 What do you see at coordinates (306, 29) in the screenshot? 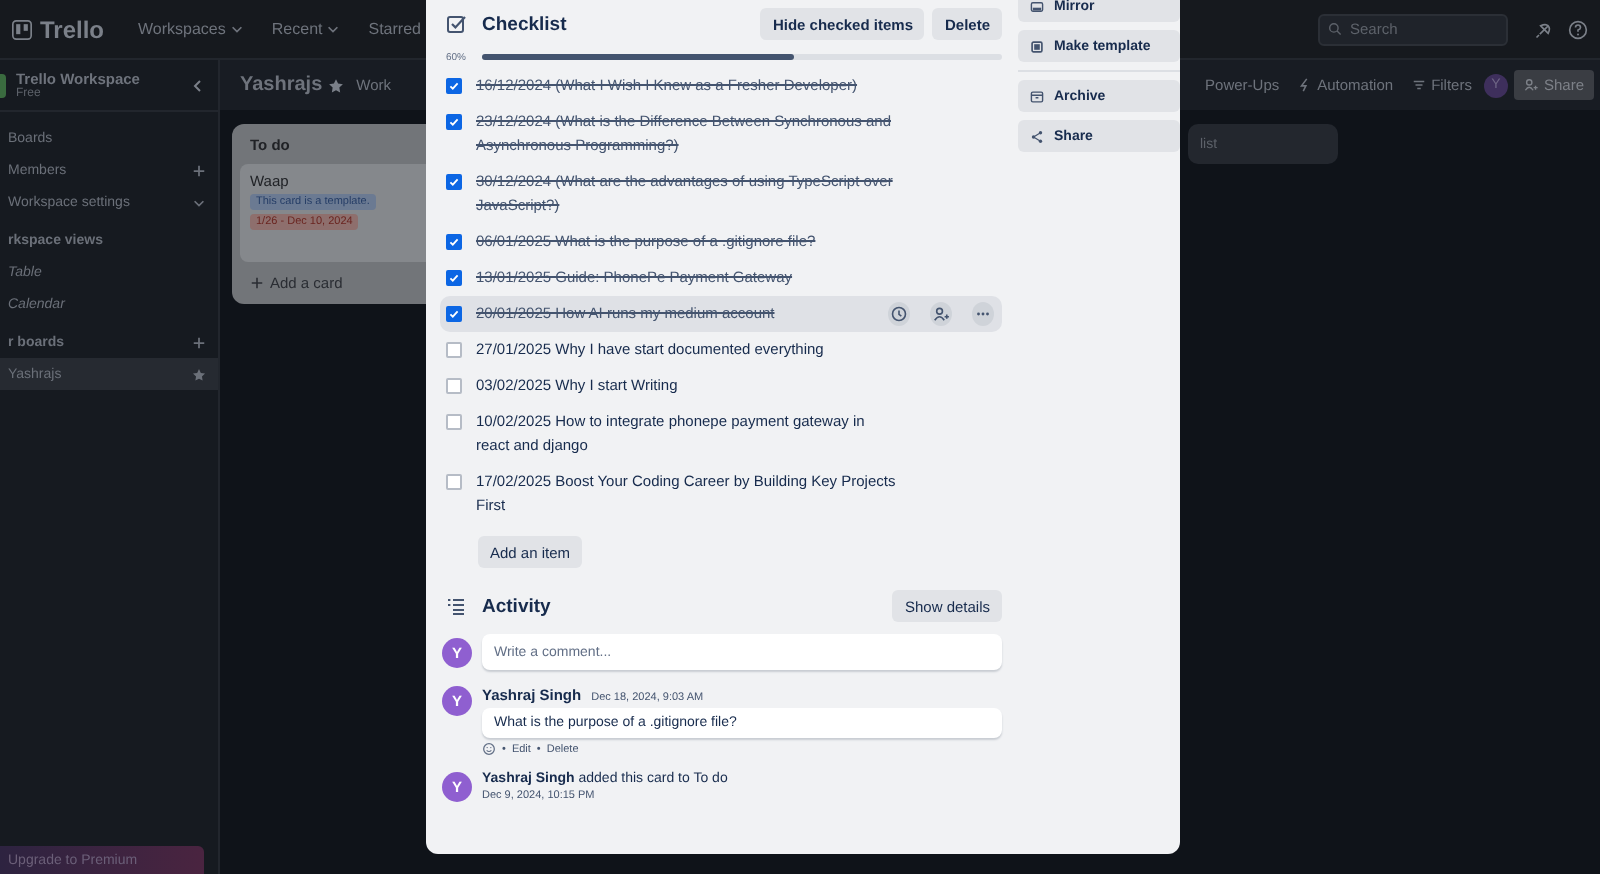
I see `nav-menu: Recent` at bounding box center [306, 29].